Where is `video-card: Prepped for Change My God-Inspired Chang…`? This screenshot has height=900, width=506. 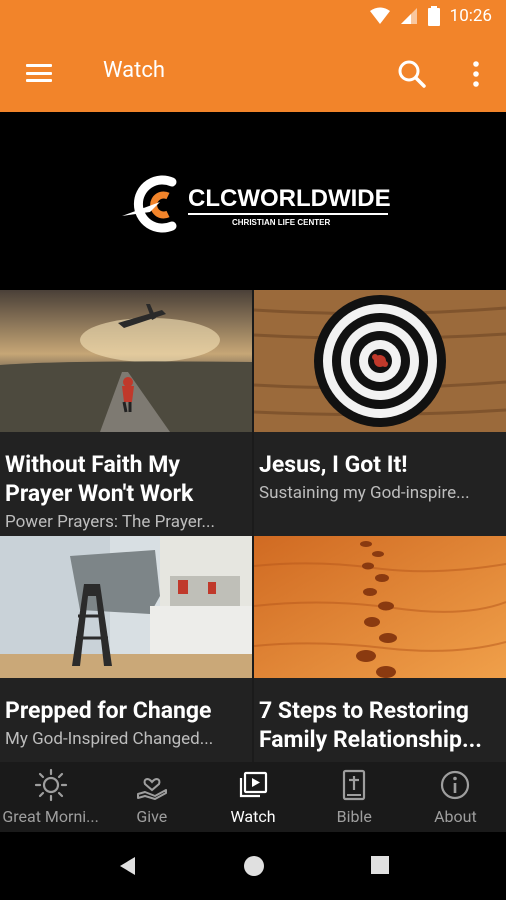 video-card: Prepped for Change My God-Inspired Chang… is located at coordinates (126, 659).